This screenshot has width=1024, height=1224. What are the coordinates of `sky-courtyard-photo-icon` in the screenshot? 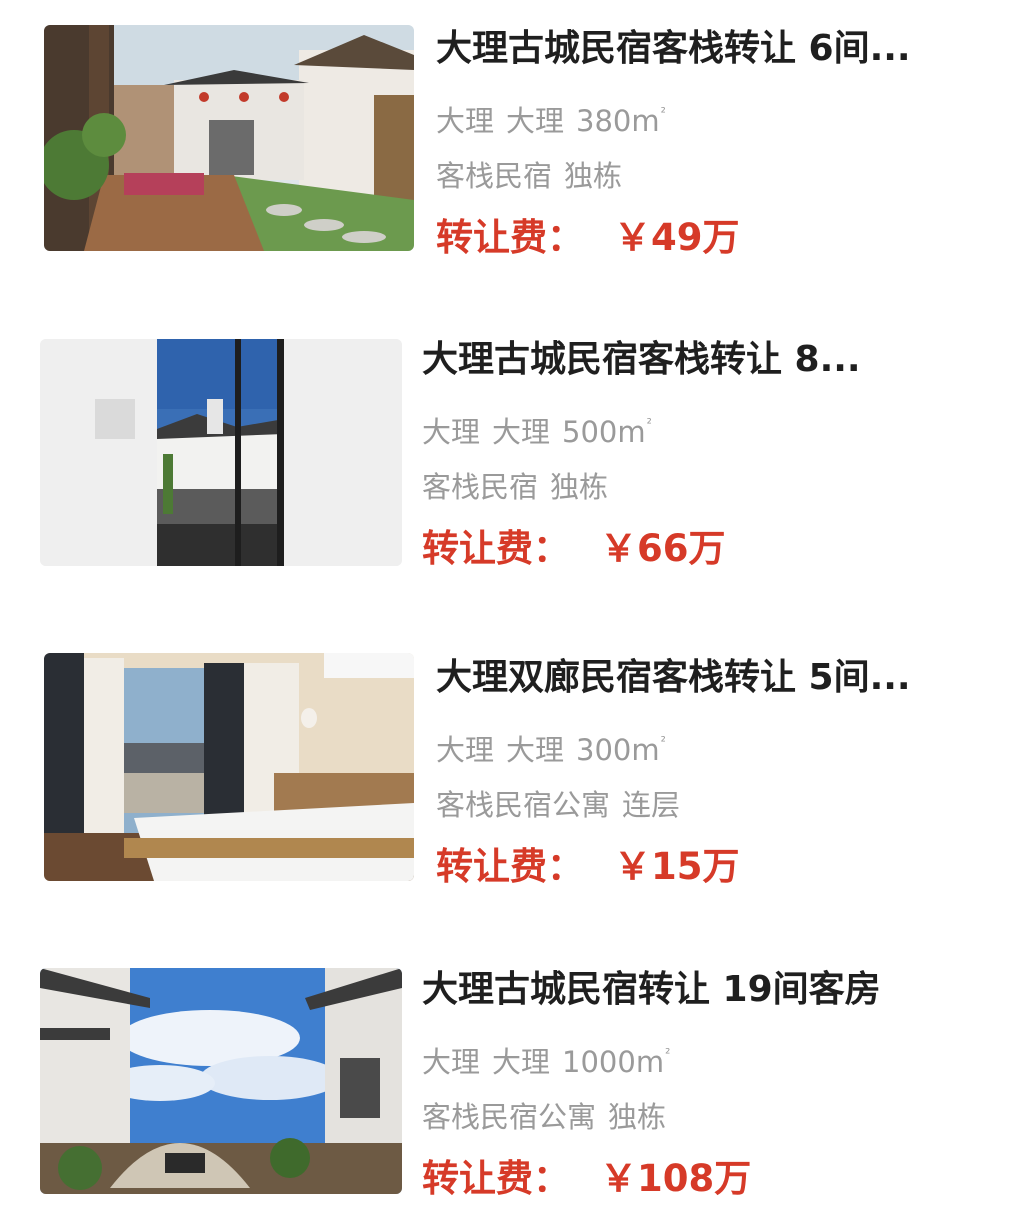 It's located at (221, 1081).